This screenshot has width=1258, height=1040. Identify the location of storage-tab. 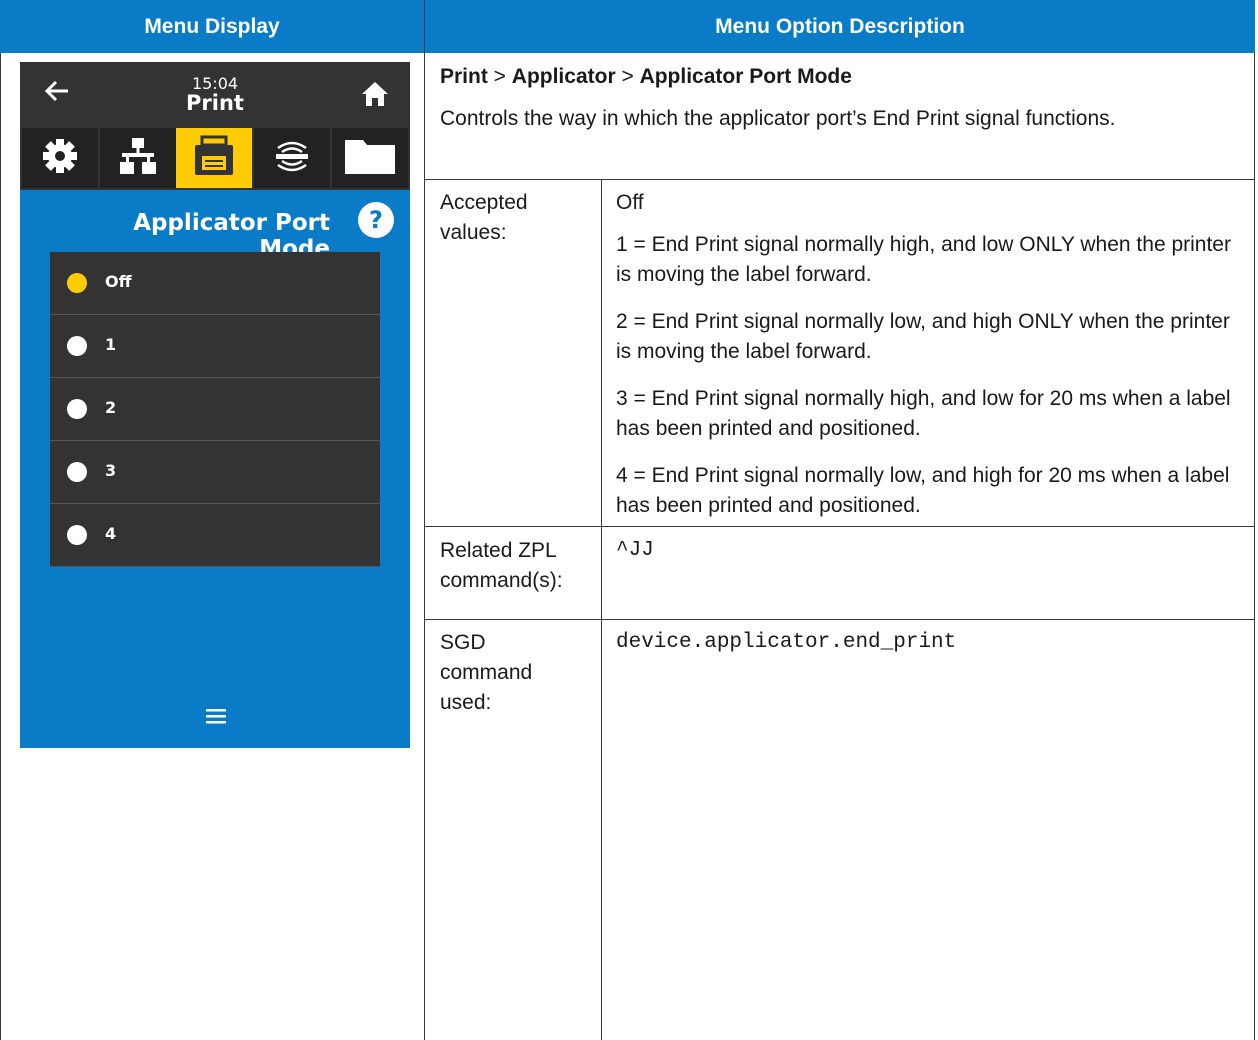
(370, 158).